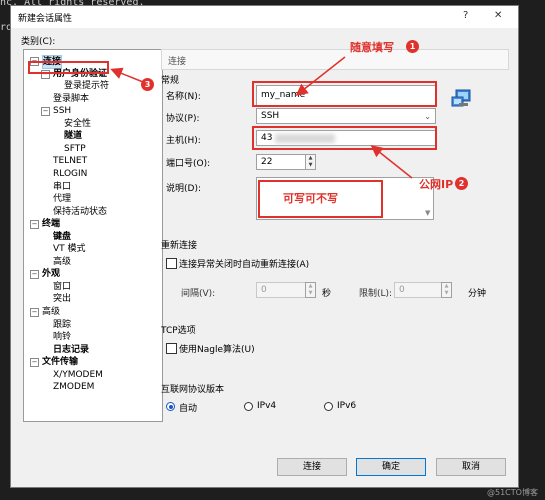 This screenshot has width=545, height=500. I want to click on annotation-2-badge: 2, so click(461, 183).